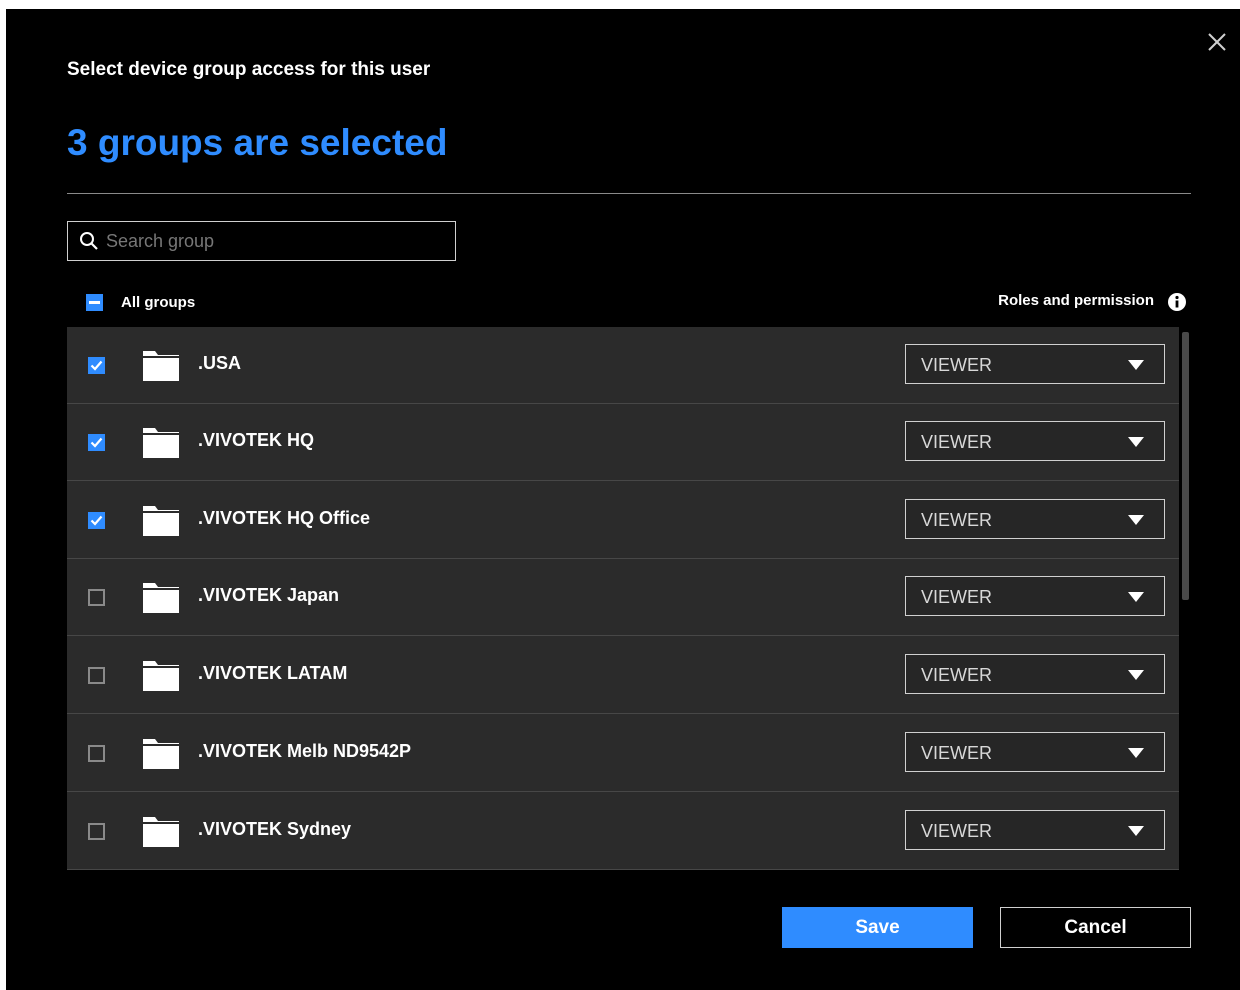 Image resolution: width=1240 pixels, height=990 pixels. What do you see at coordinates (623, 753) in the screenshot?
I see `group-row: .VIVOTEK Melb ND9542P VIEWER` at bounding box center [623, 753].